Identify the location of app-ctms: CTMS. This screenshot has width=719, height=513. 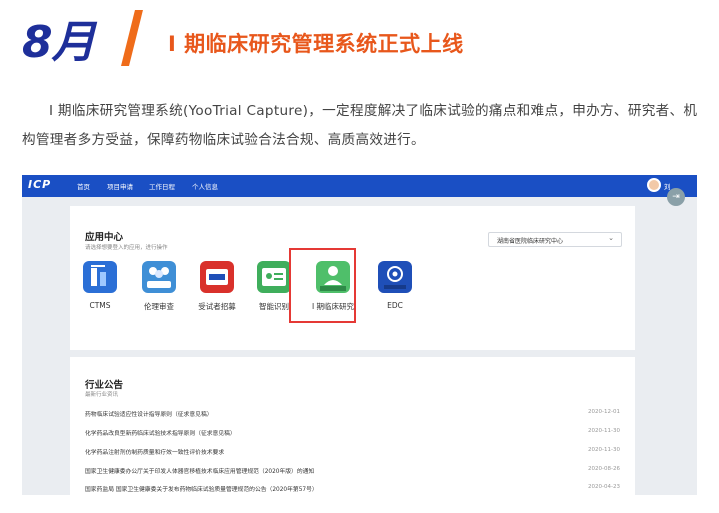
(100, 285).